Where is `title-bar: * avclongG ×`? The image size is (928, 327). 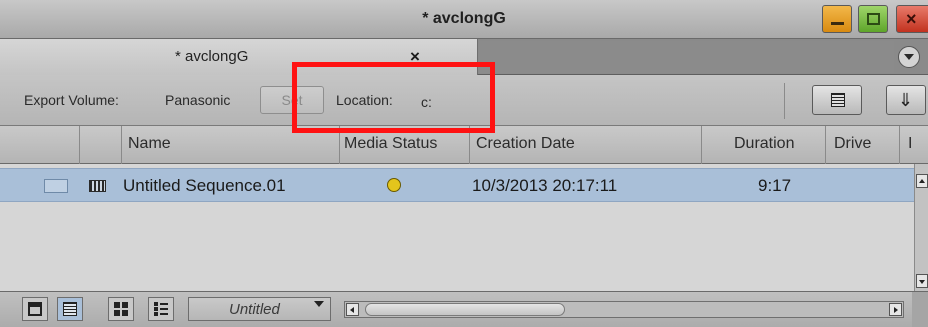
title-bar: * avclongG × is located at coordinates (464, 19).